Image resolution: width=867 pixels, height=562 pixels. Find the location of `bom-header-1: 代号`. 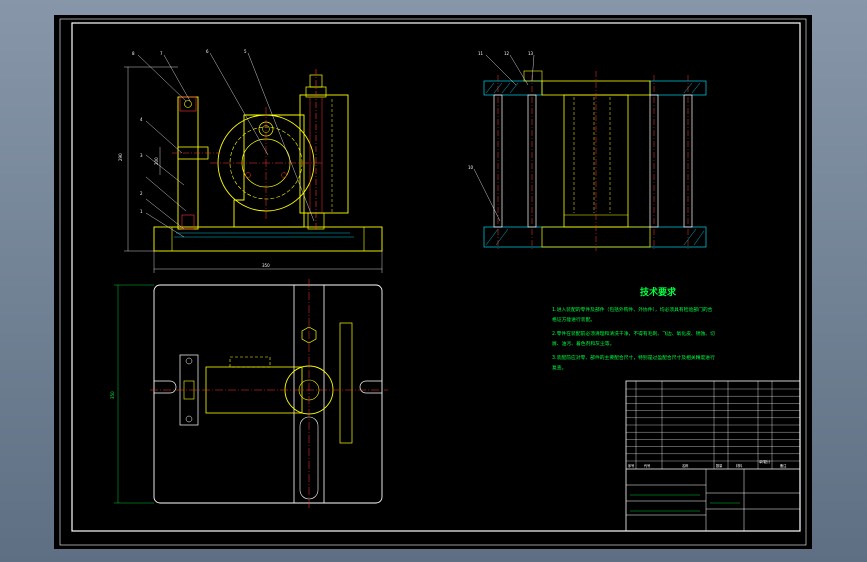

bom-header-1: 代号 is located at coordinates (647, 465).